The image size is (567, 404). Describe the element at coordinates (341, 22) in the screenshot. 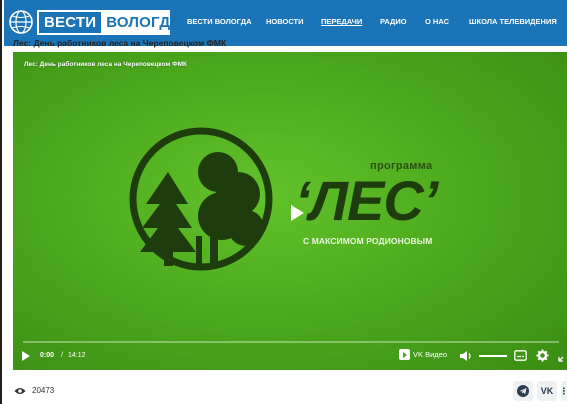

I see `nav-programs: ПЕРЕДАЧИ` at that location.